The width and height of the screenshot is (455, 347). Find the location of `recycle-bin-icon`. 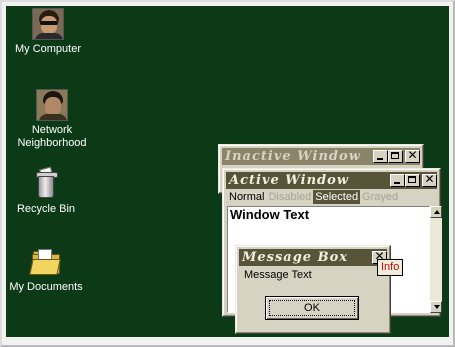

recycle-bin-icon is located at coordinates (46, 183).